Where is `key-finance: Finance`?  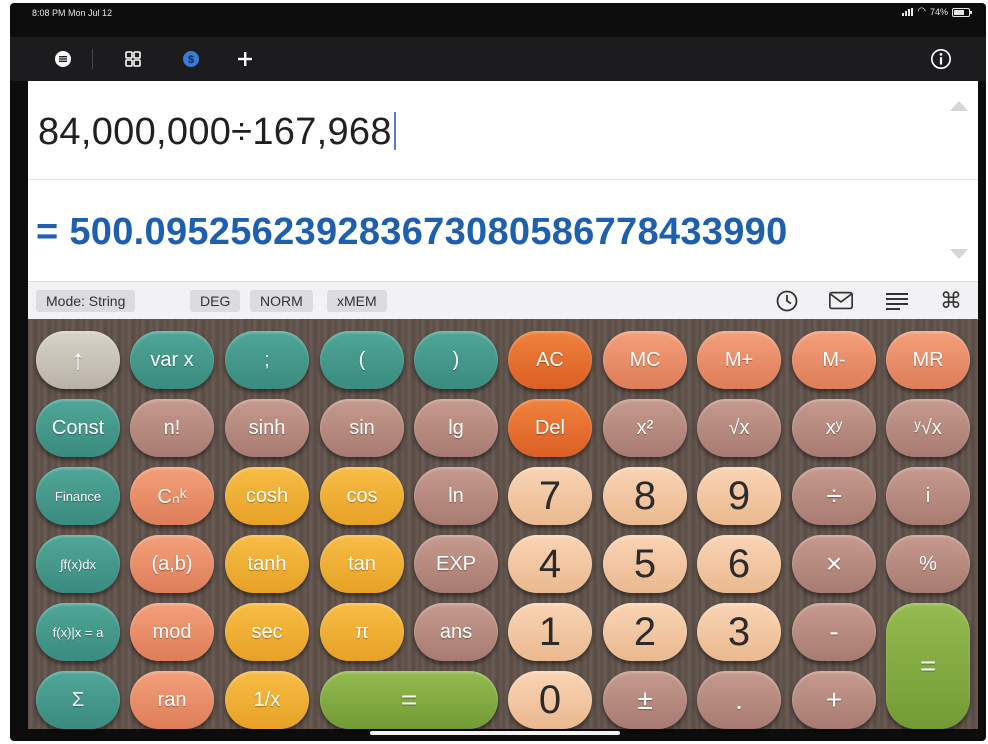
key-finance: Finance is located at coordinates (78, 496).